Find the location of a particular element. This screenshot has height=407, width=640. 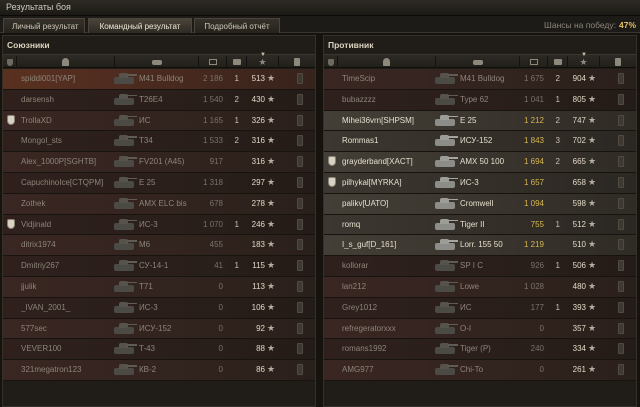

player-name: kollorar is located at coordinates (392, 265).